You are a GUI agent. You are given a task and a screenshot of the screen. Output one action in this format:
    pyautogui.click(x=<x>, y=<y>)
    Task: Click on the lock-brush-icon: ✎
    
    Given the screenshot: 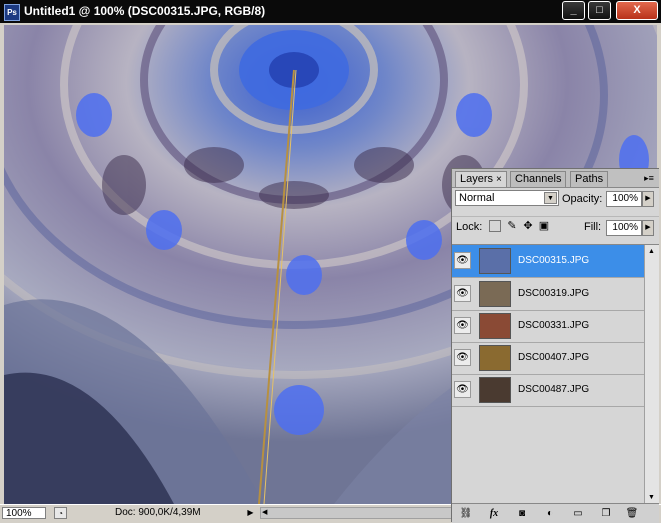 What is the action you would take?
    pyautogui.click(x=512, y=226)
    